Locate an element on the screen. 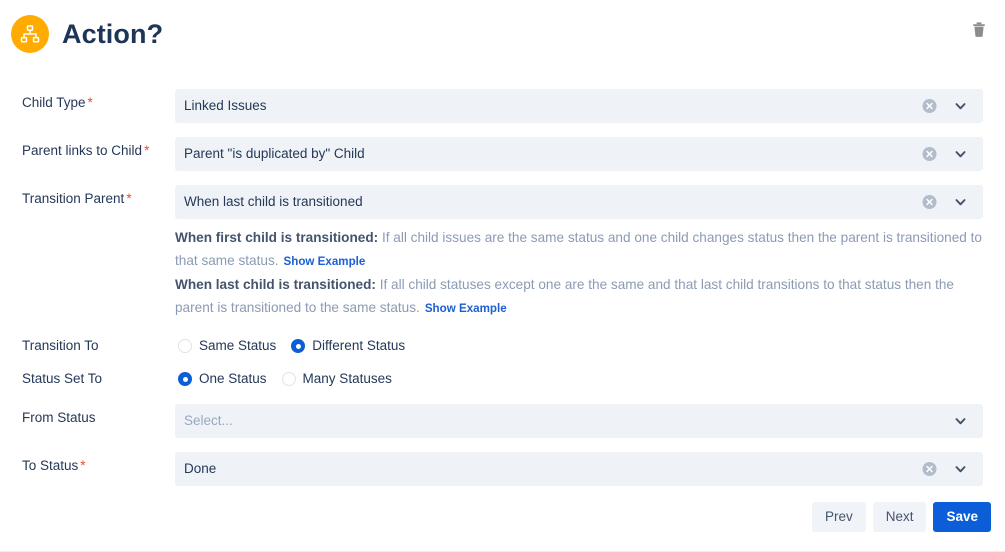  next-button: Next is located at coordinates (899, 516).